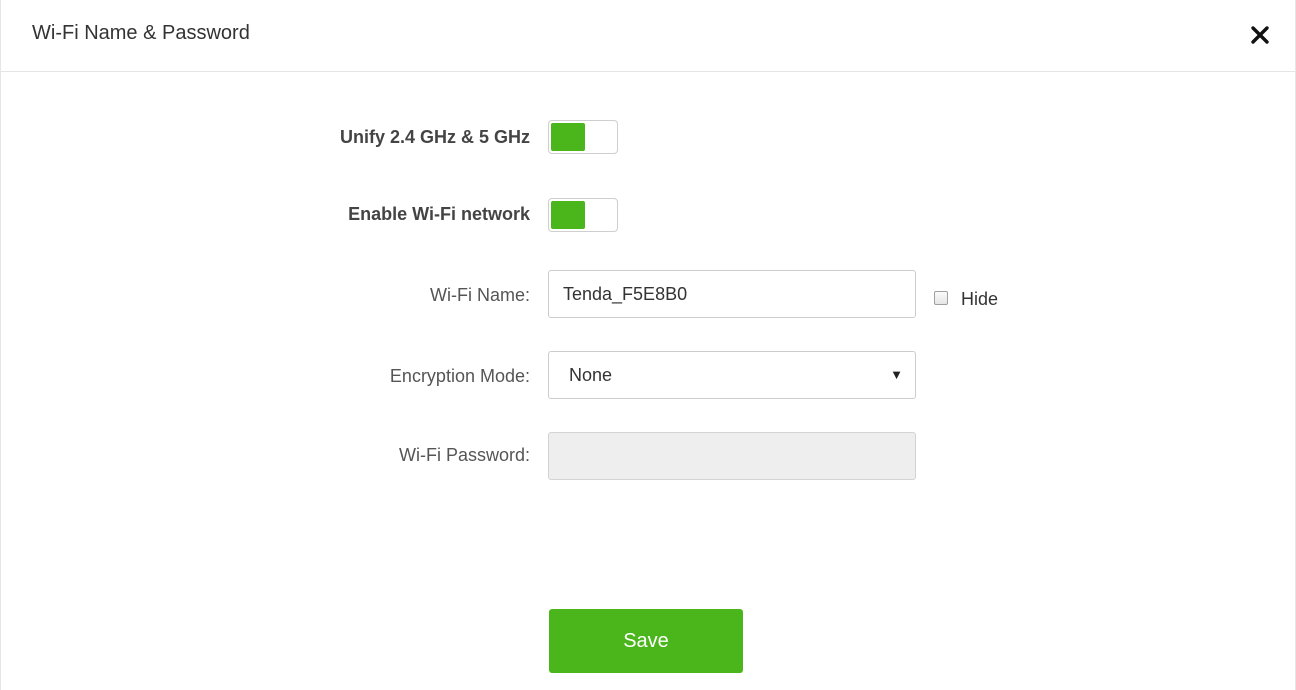 This screenshot has width=1296, height=690. I want to click on password-label: Wi-Fi Password:, so click(464, 455).